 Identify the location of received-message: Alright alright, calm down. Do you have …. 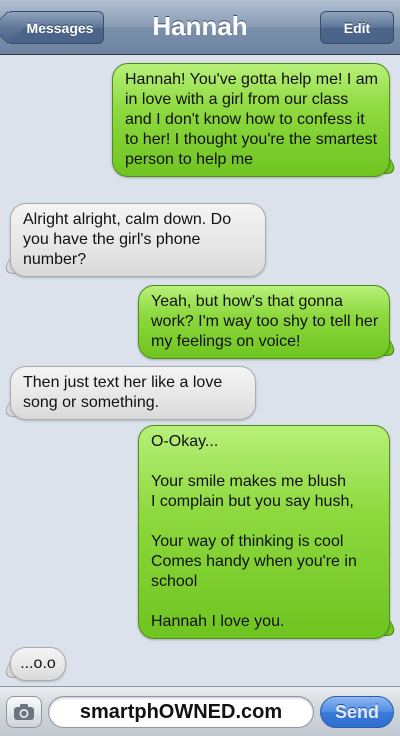
(138, 240).